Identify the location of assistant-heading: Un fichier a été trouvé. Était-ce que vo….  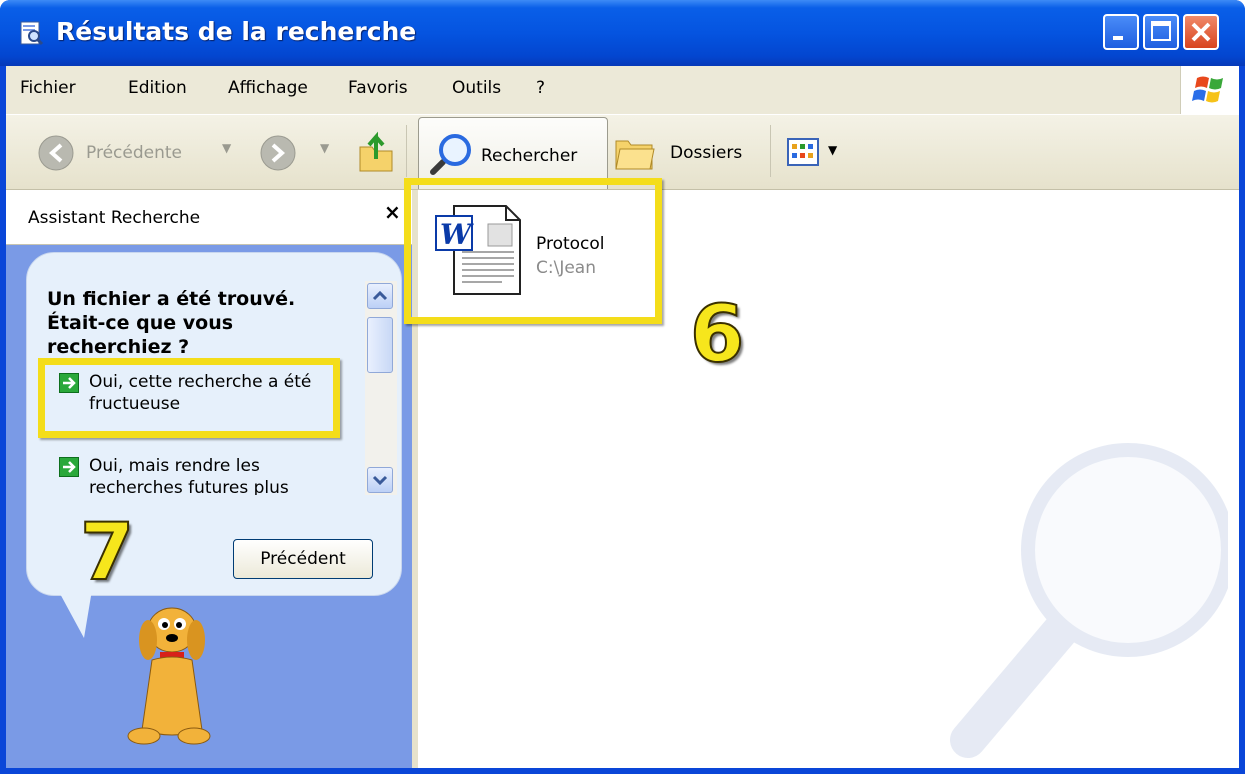
(171, 323).